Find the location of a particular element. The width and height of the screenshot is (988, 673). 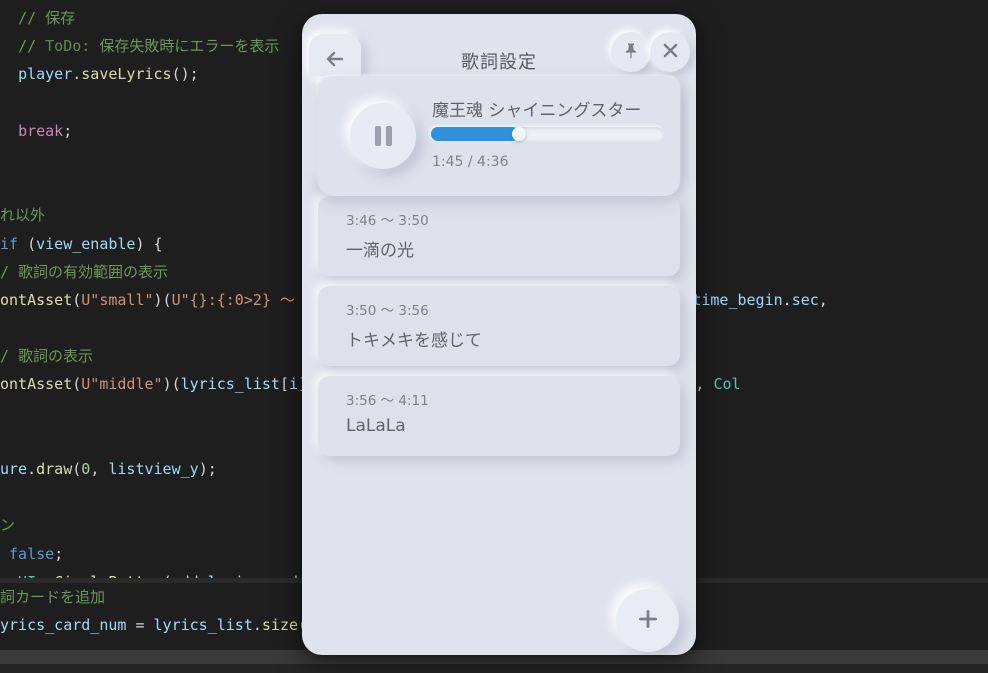

seek-bar is located at coordinates (547, 134).